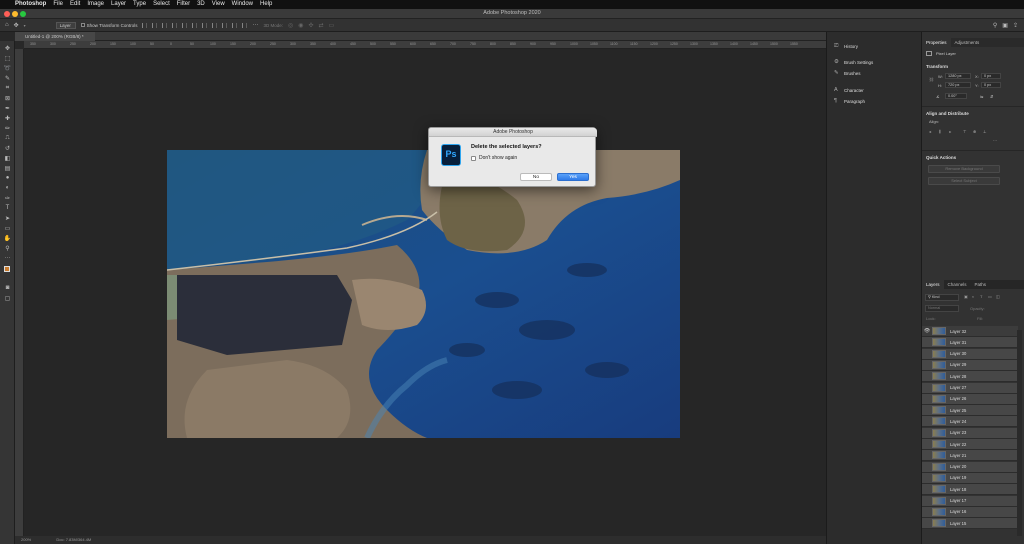 The width and height of the screenshot is (1024, 544). What do you see at coordinates (970, 478) in the screenshot?
I see `layer-row: Layer 19` at bounding box center [970, 478].